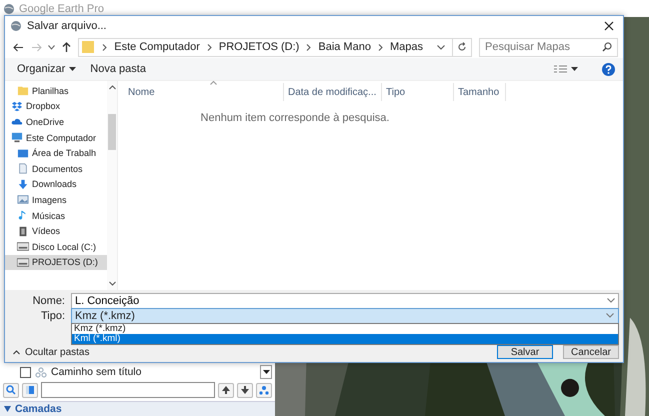 Image resolution: width=649 pixels, height=416 pixels. What do you see at coordinates (137, 408) in the screenshot?
I see `layers-header: Camadas` at bounding box center [137, 408].